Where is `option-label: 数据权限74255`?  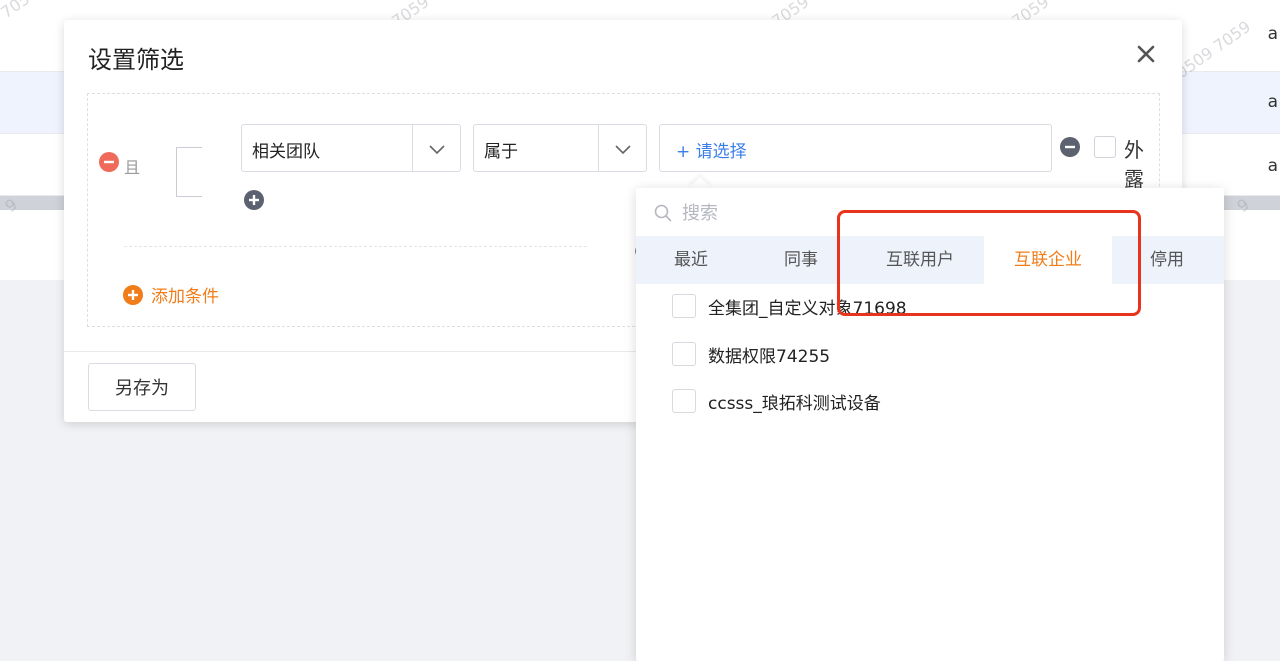 option-label: 数据权限74255 is located at coordinates (769, 356).